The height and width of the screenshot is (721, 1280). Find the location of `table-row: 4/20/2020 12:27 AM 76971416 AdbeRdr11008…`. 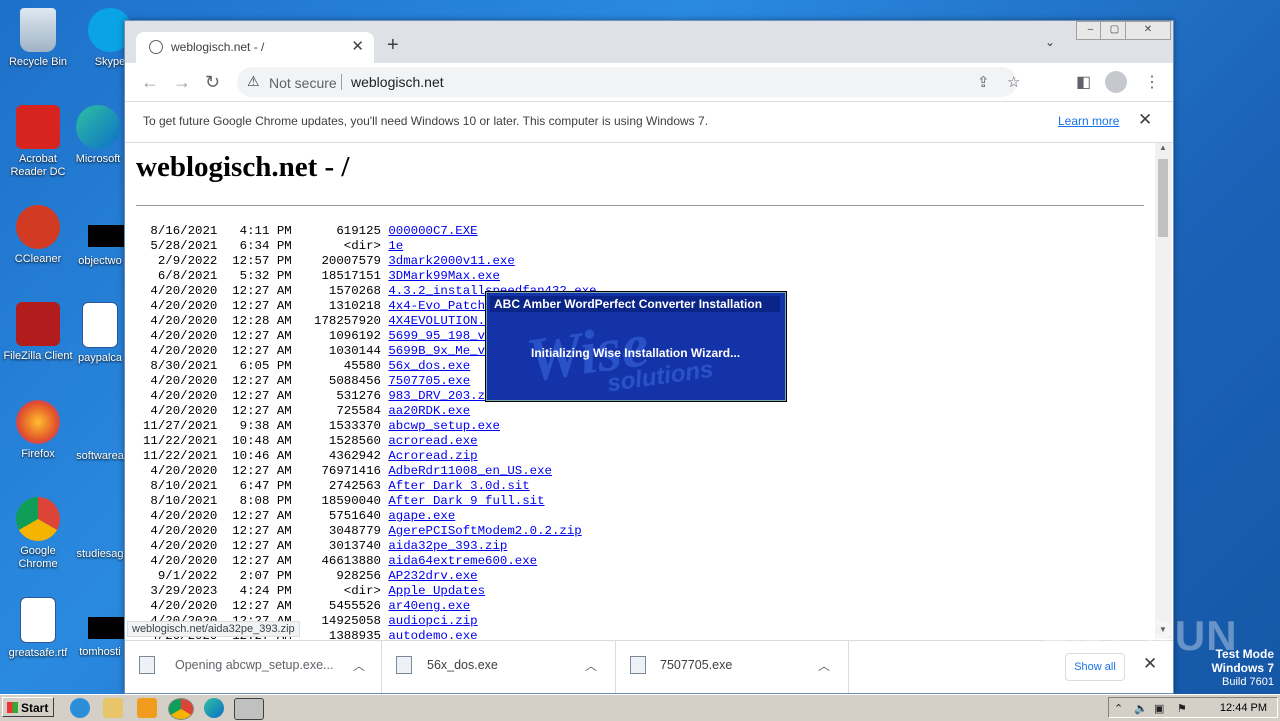

table-row: 4/20/2020 12:27 AM 76971416 AdbeRdr11008… is located at coordinates (370, 471).